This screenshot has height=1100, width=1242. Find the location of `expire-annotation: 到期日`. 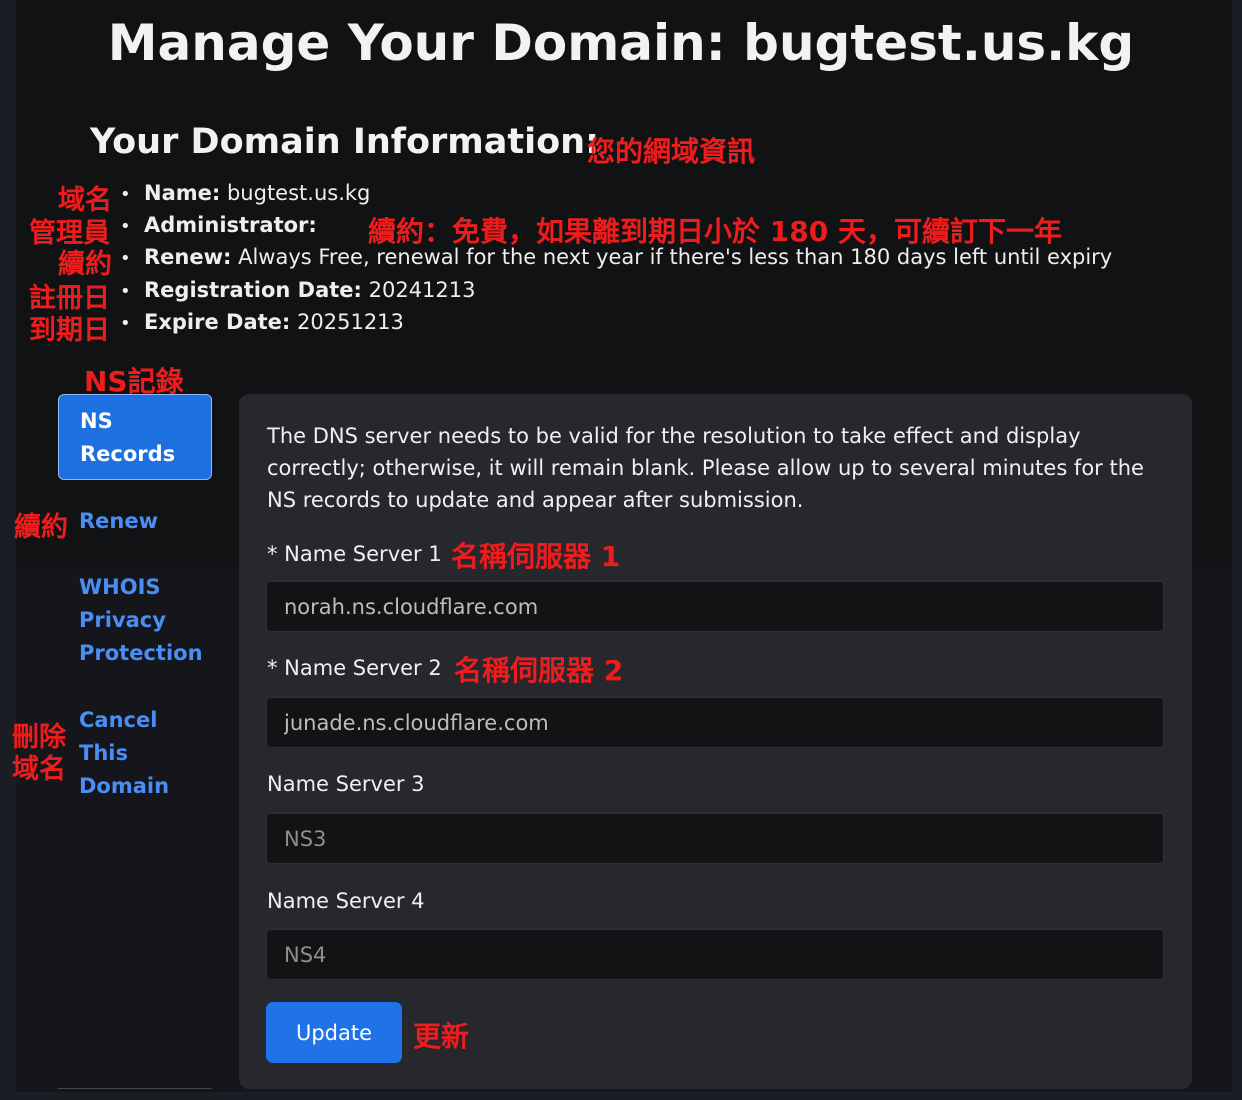

expire-annotation: 到期日 is located at coordinates (69, 330).